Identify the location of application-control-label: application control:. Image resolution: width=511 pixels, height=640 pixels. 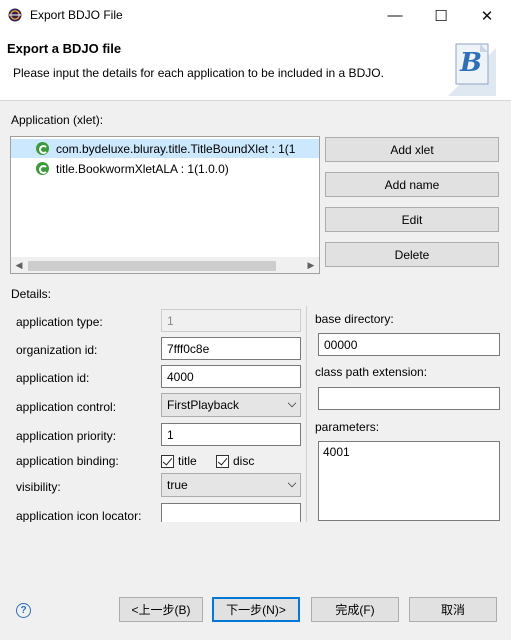
(66, 407).